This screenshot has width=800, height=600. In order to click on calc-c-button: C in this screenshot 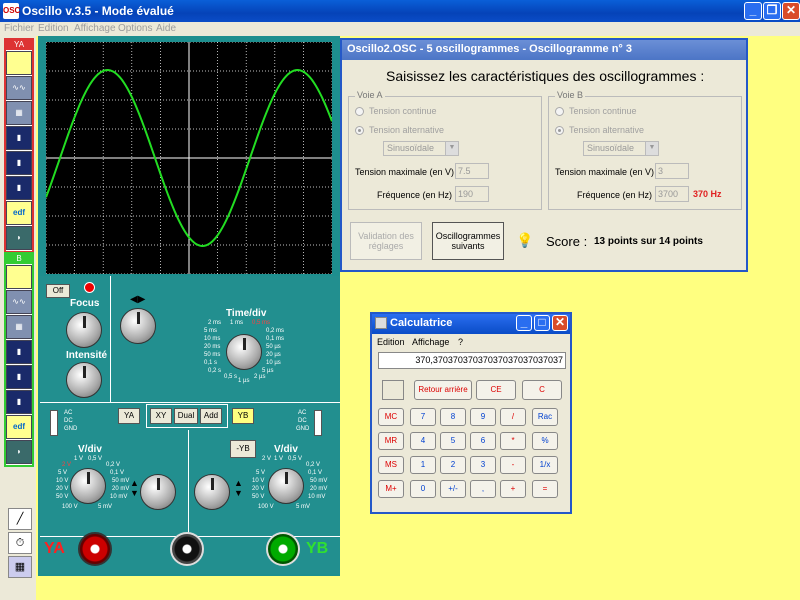, I will do `click(542, 390)`.